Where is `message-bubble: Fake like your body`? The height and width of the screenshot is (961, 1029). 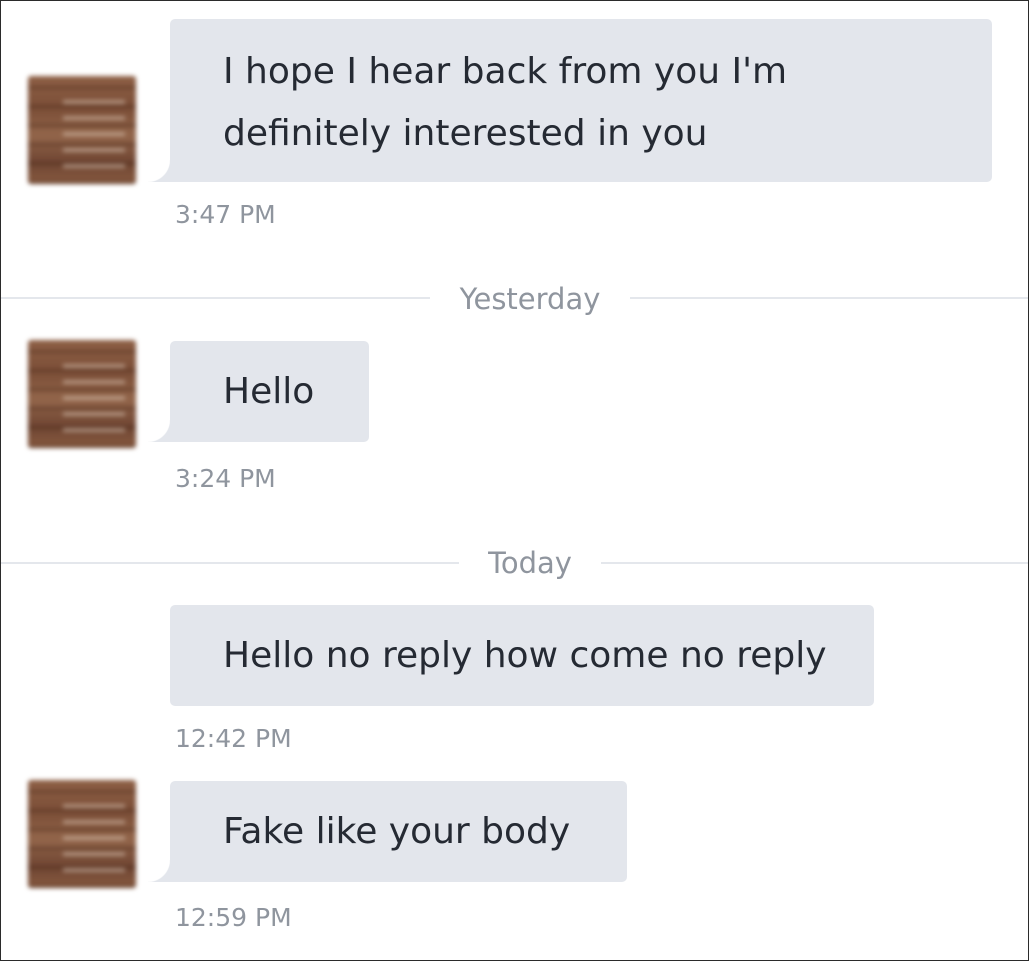
message-bubble: Fake like your body is located at coordinates (387, 831).